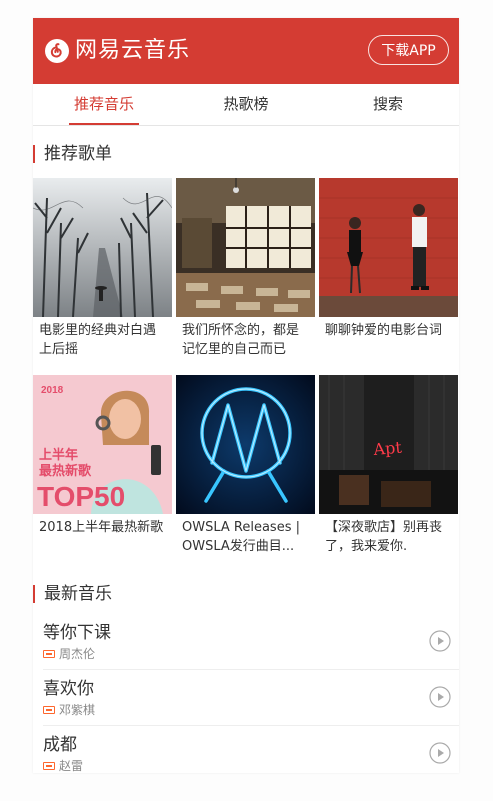  I want to click on tab-recommend: 推荐音乐, so click(104, 104).